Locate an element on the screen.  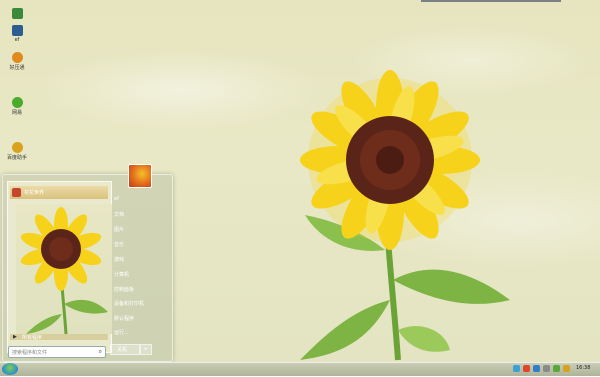
user-folder-icon is located at coordinates (17, 30).